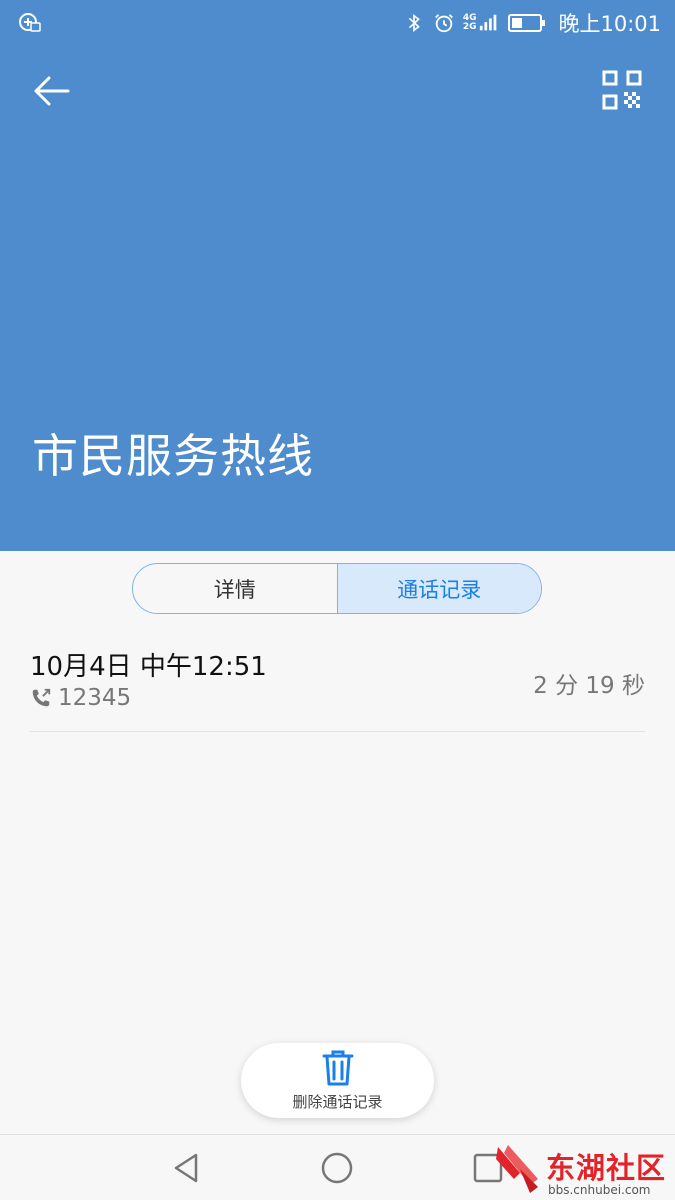  Describe the element at coordinates (589, 686) in the screenshot. I see `call-duration: 2 分 19 秒` at that location.